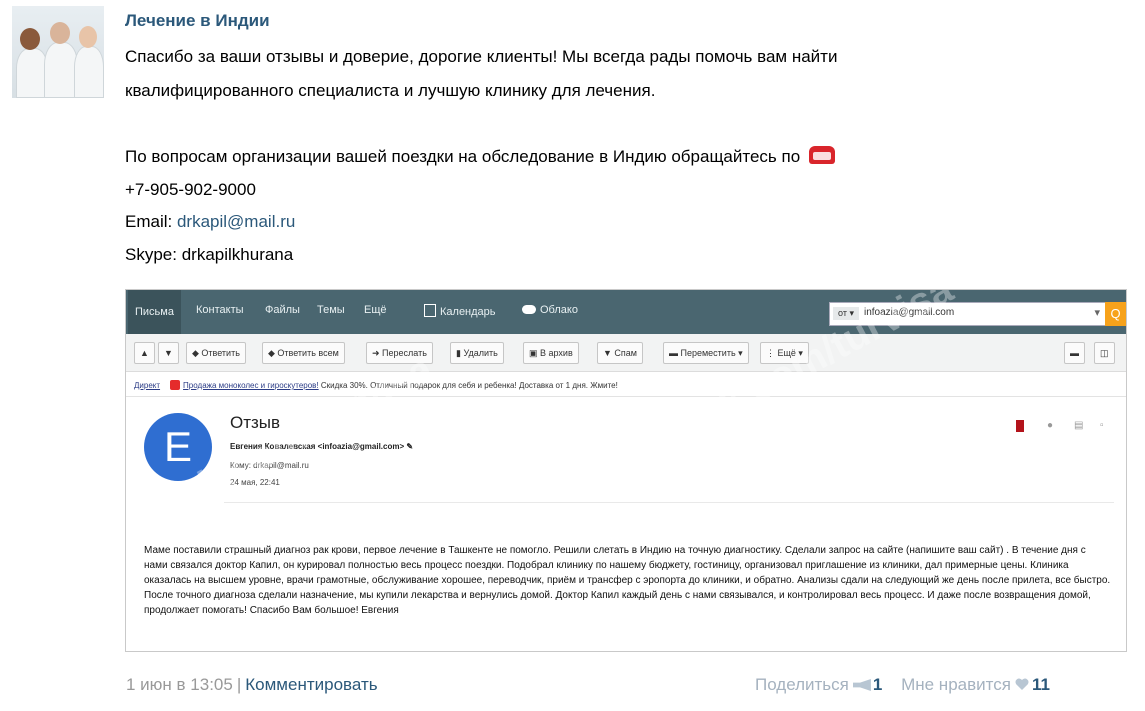 This screenshot has width=1145, height=711. What do you see at coordinates (821, 155) in the screenshot?
I see `telephone-icon` at bounding box center [821, 155].